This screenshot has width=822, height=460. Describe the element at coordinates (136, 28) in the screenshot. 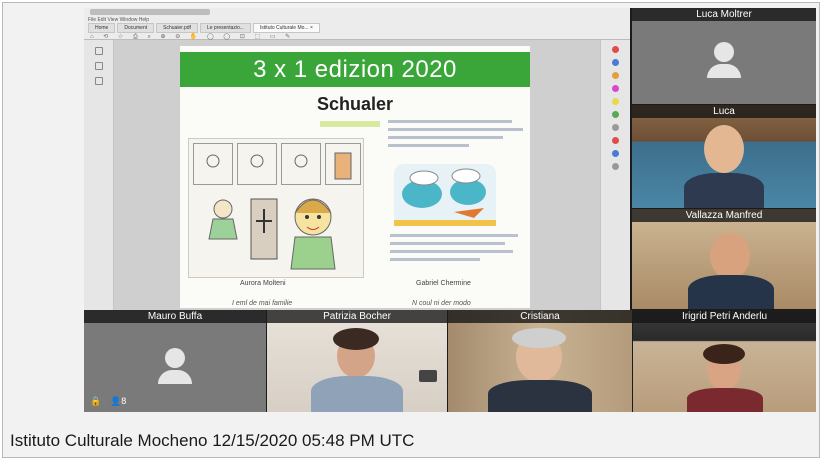

I see `browser-tab: Document` at that location.